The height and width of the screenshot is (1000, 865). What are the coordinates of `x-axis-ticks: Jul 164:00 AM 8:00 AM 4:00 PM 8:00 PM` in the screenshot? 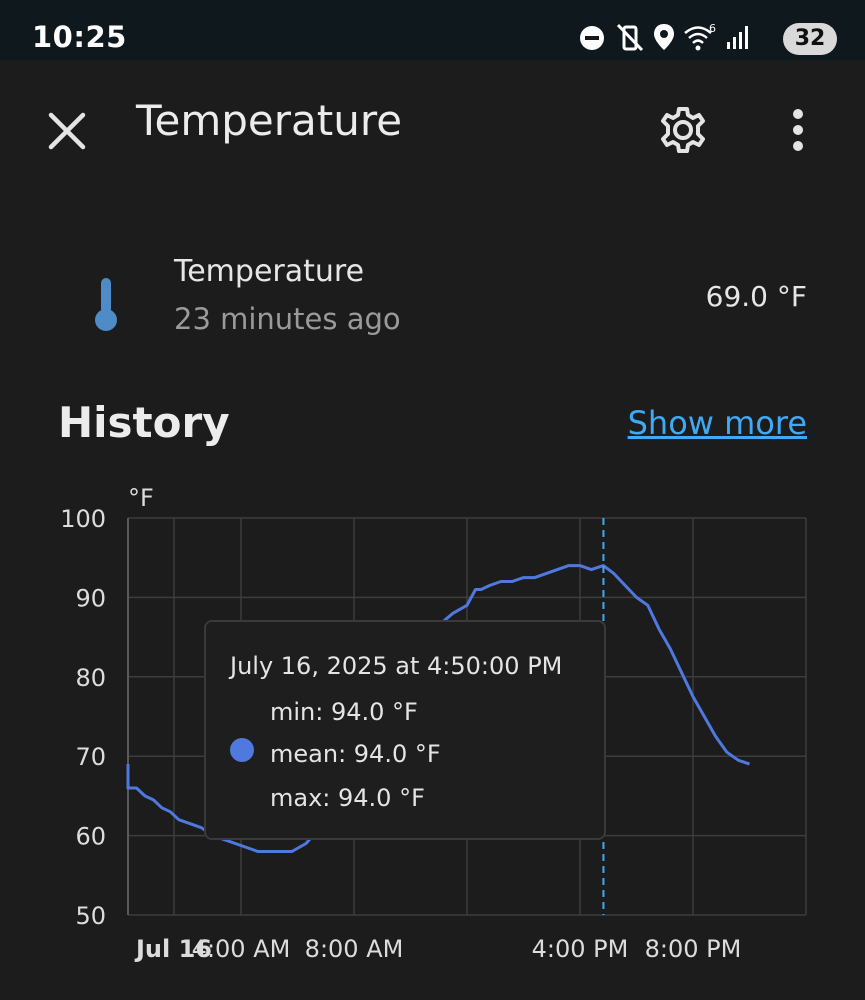 It's located at (437, 949).